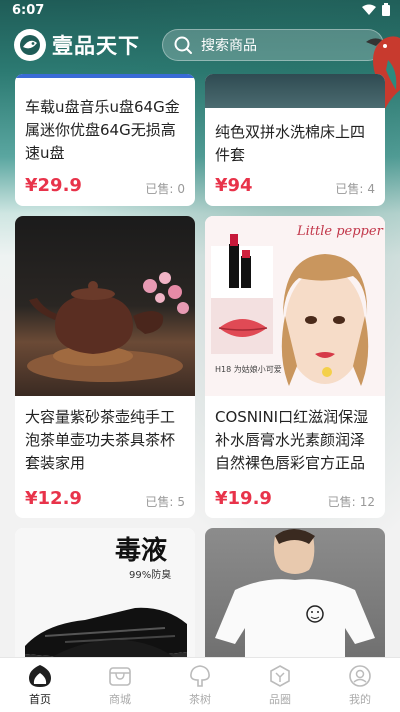 Image resolution: width=400 pixels, height=712 pixels. Describe the element at coordinates (234, 185) in the screenshot. I see `product-price: ¥94` at that location.